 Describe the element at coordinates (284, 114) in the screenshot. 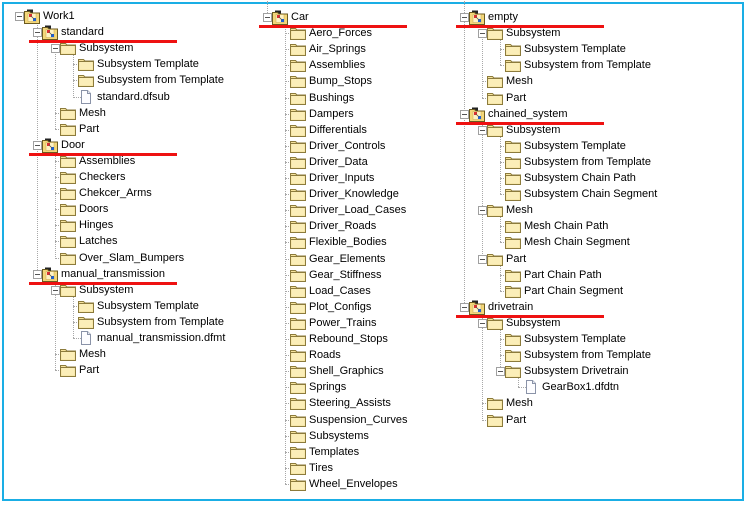

I see `tree-node-chained-system: chained_system` at that location.